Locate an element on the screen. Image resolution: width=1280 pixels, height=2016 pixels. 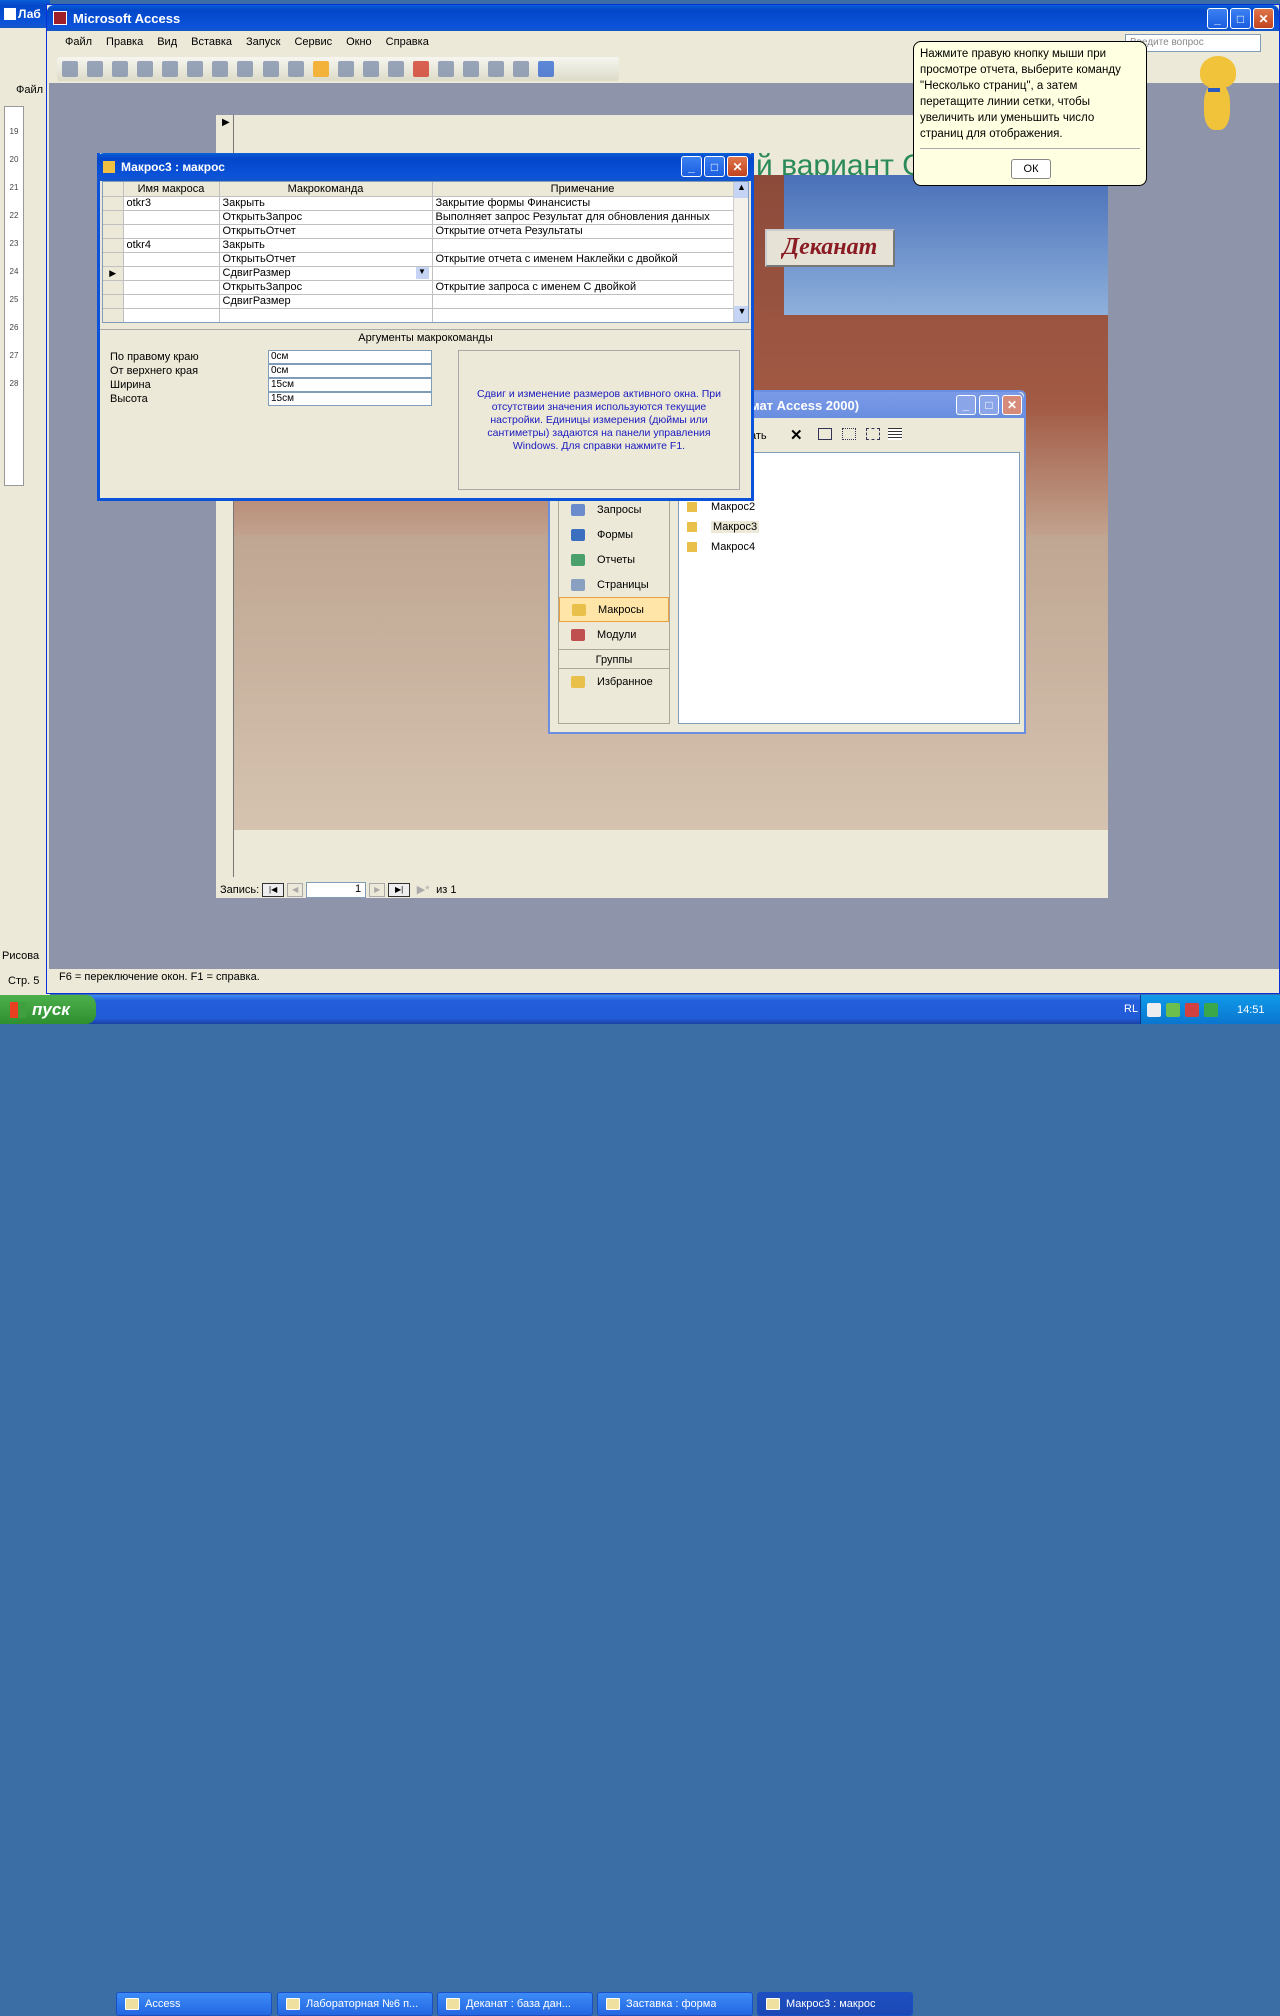
cut-icon is located at coordinates (195, 69).